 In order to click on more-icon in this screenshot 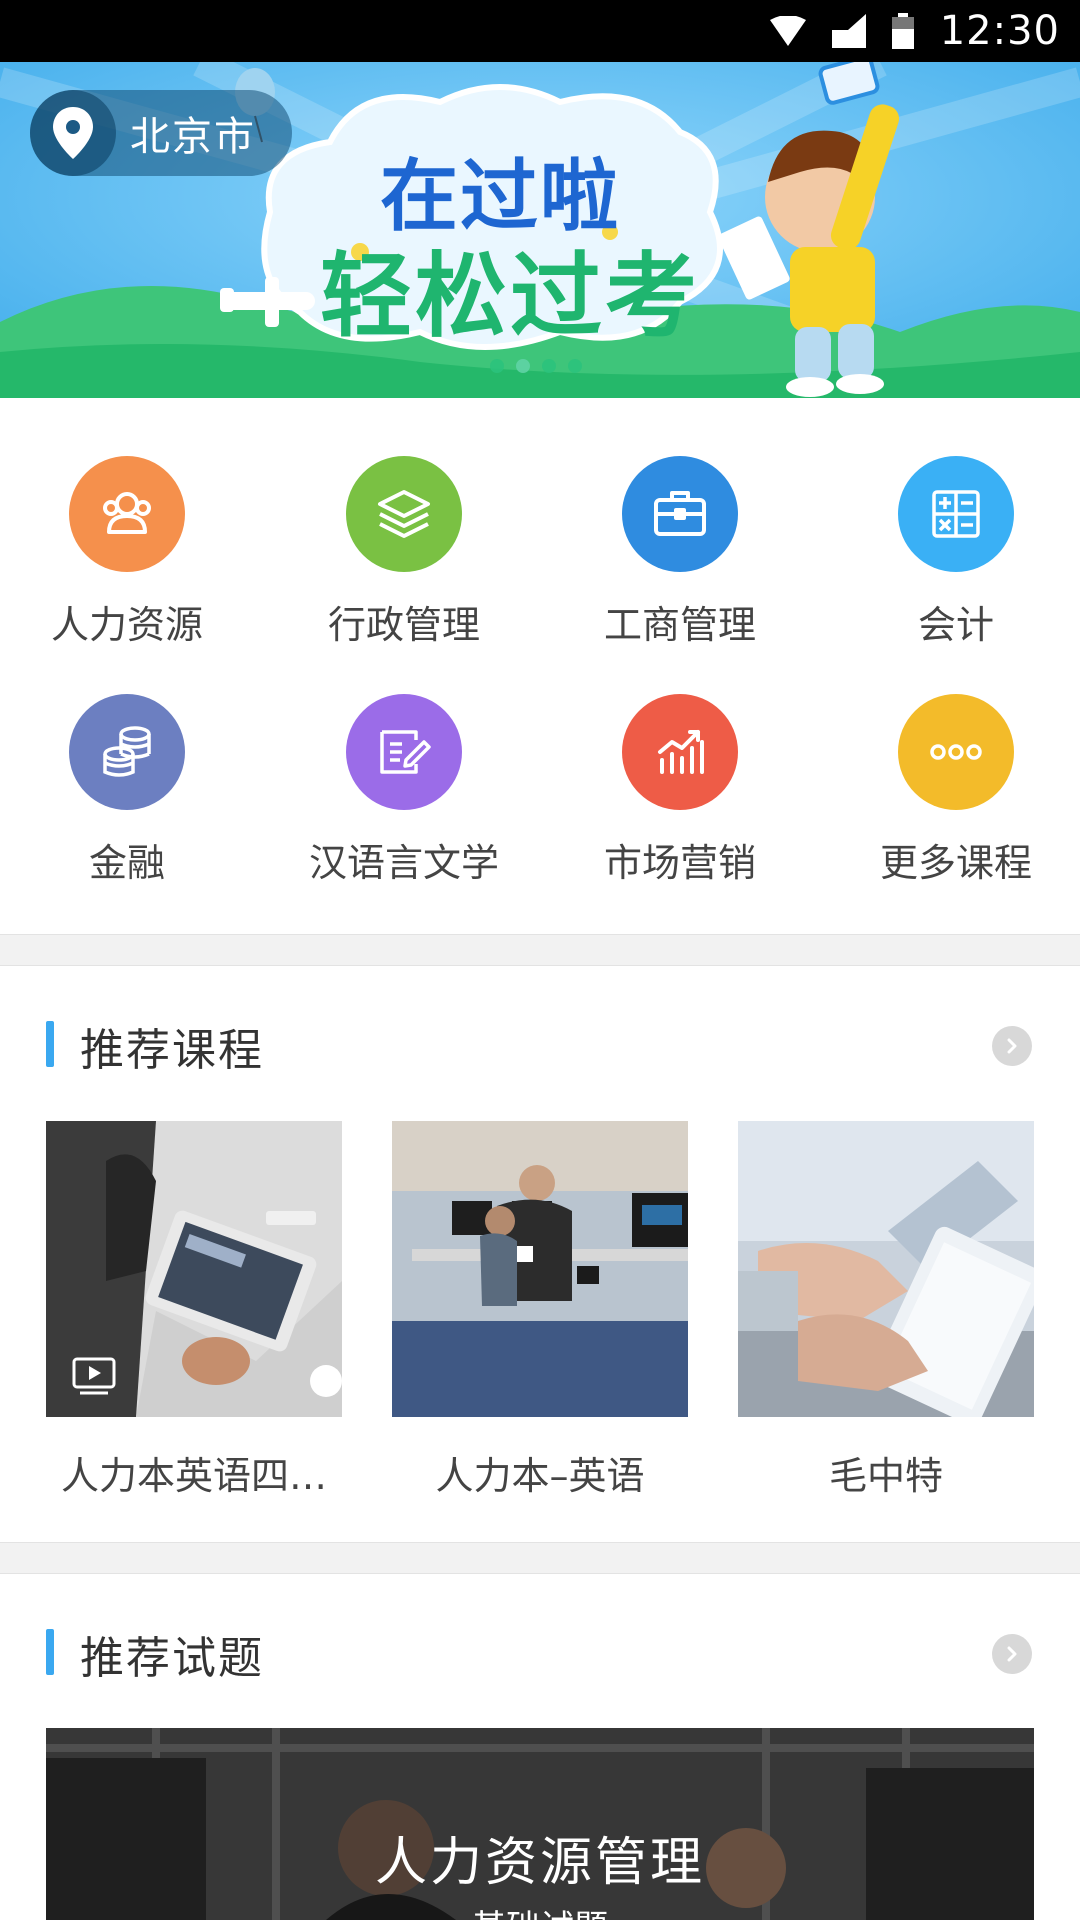, I will do `click(956, 752)`.